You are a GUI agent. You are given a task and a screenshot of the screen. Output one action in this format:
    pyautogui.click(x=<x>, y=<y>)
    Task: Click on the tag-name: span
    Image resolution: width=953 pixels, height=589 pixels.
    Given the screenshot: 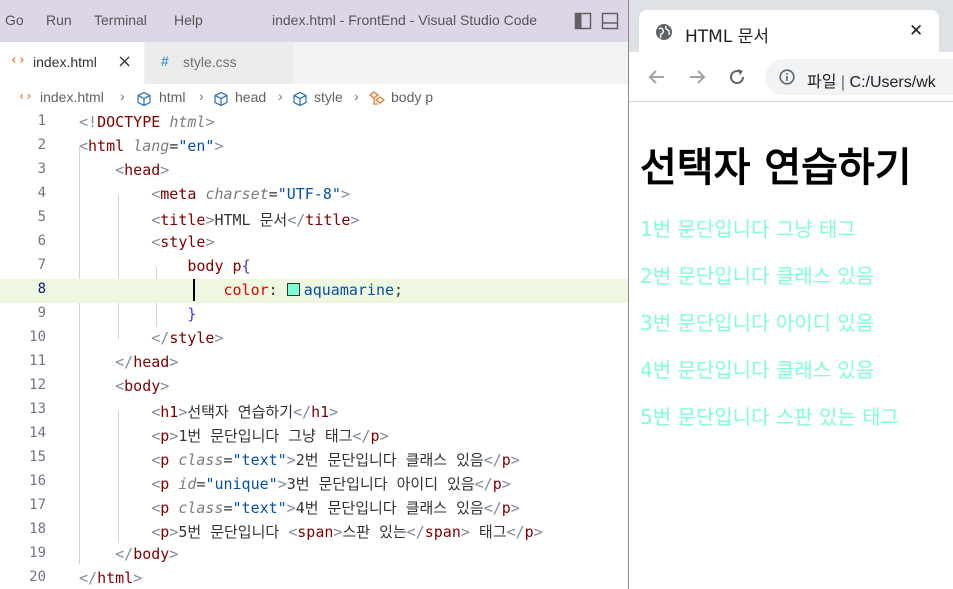 What is the action you would take?
    pyautogui.click(x=315, y=532)
    